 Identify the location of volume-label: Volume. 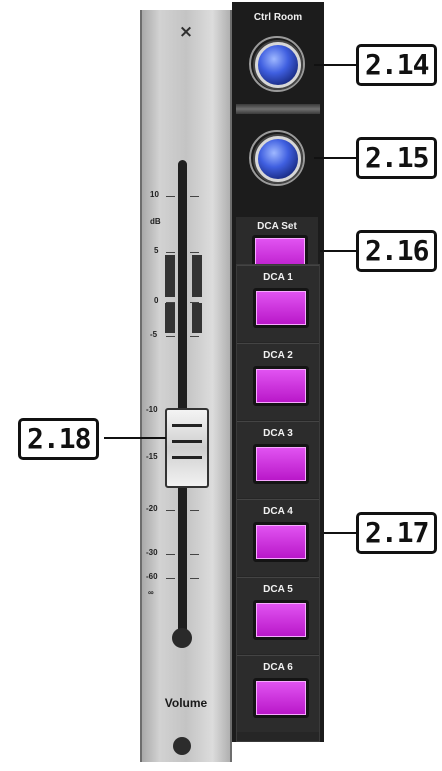
(186, 703).